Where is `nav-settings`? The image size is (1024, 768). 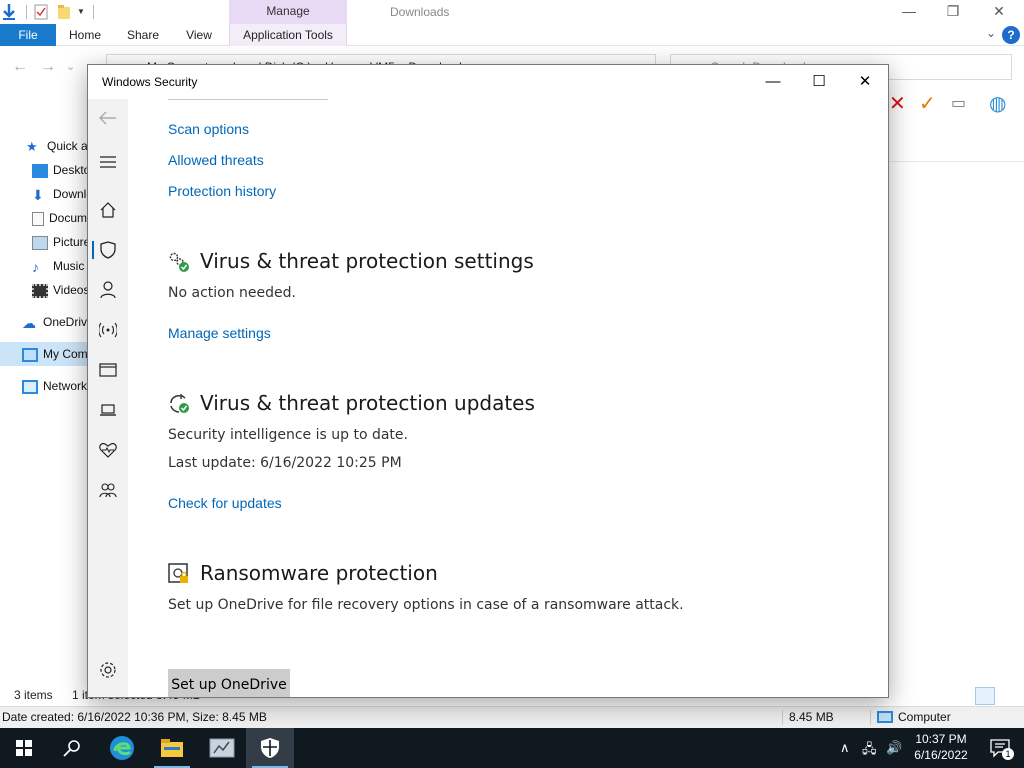
nav-settings is located at coordinates (108, 670).